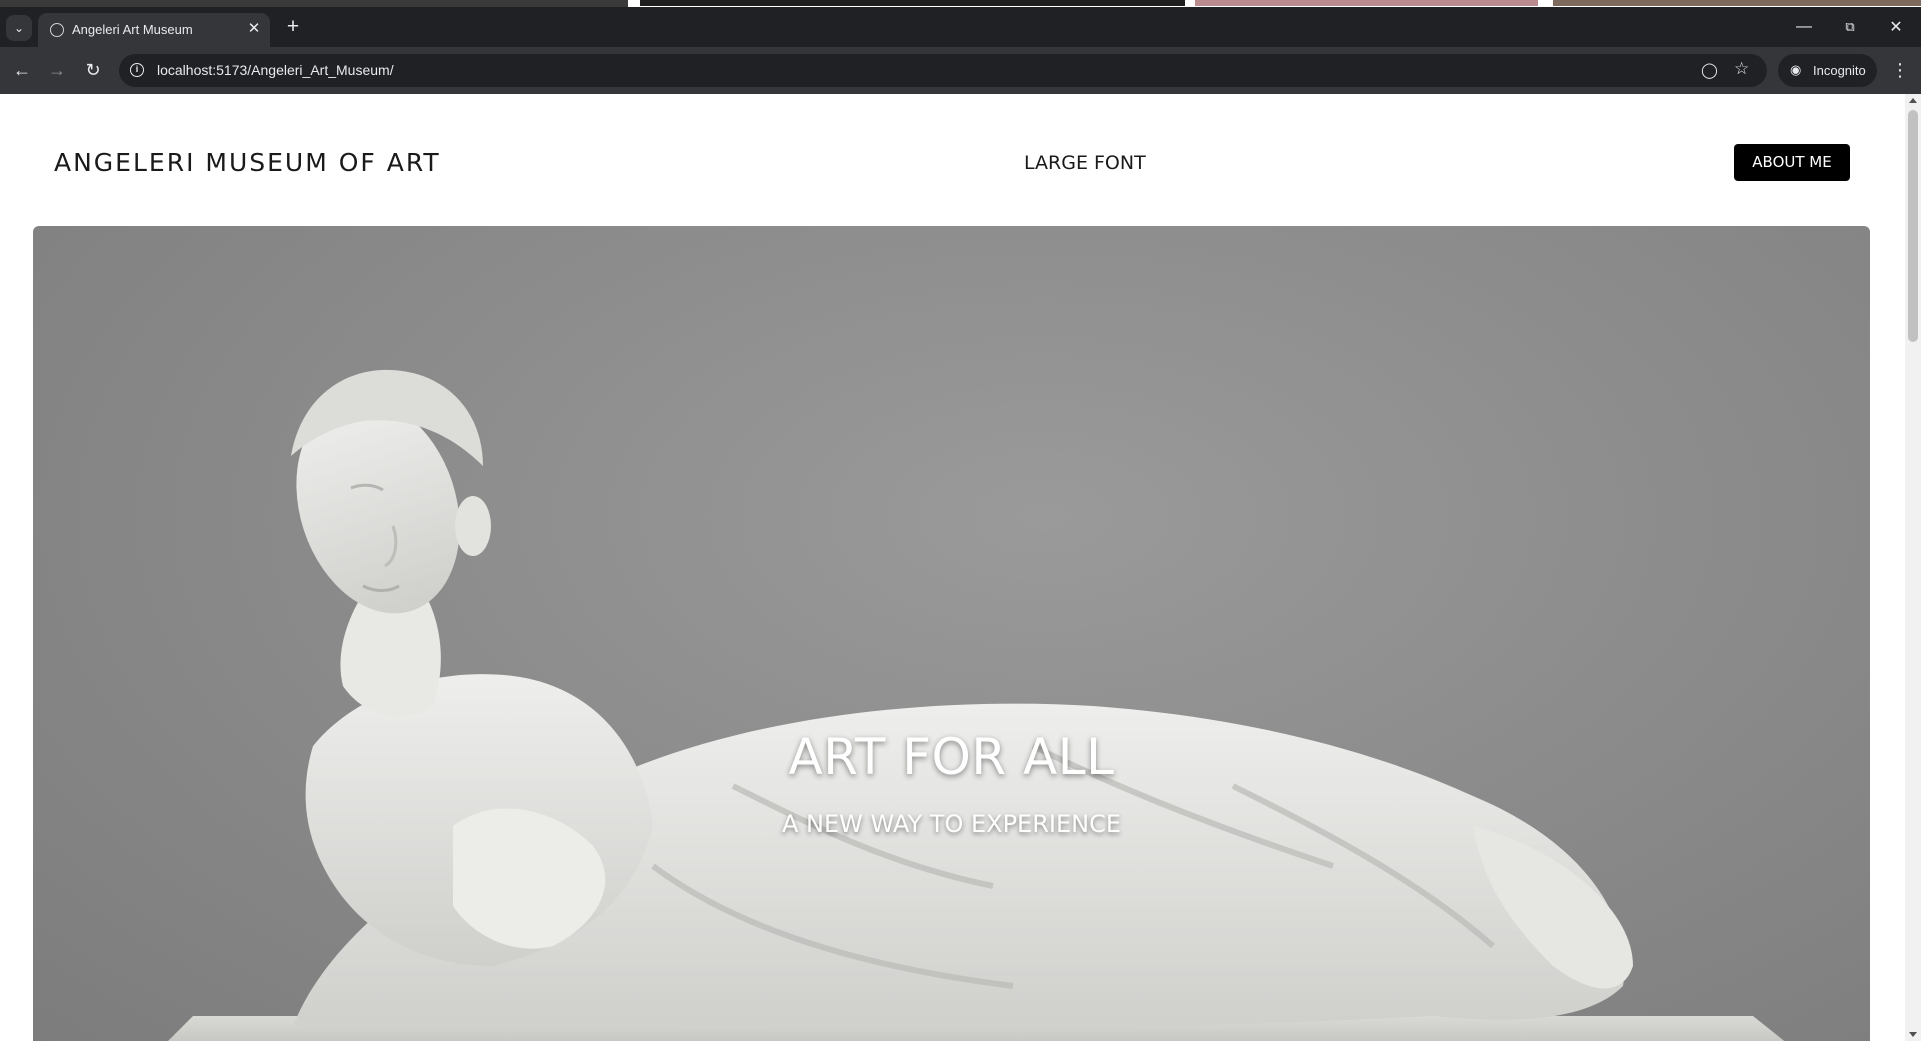 The width and height of the screenshot is (1921, 1041). I want to click on forward-icon: →, so click(57, 70).